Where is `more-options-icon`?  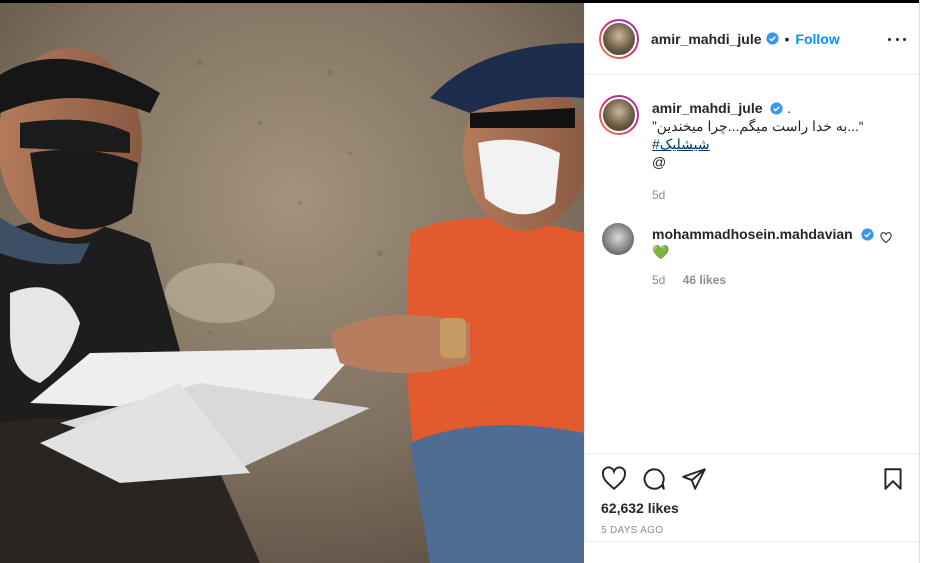 more-options-icon is located at coordinates (897, 39).